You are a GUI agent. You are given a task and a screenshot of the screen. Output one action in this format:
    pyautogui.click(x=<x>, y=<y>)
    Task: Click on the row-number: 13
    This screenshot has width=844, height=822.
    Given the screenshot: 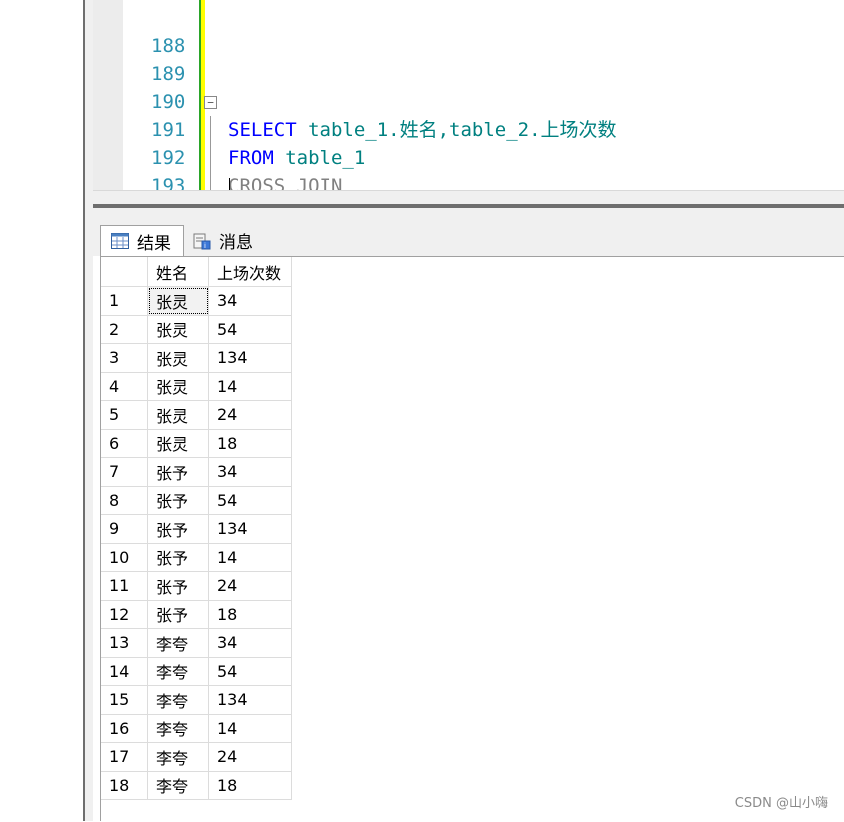 What is the action you would take?
    pyautogui.click(x=124, y=643)
    